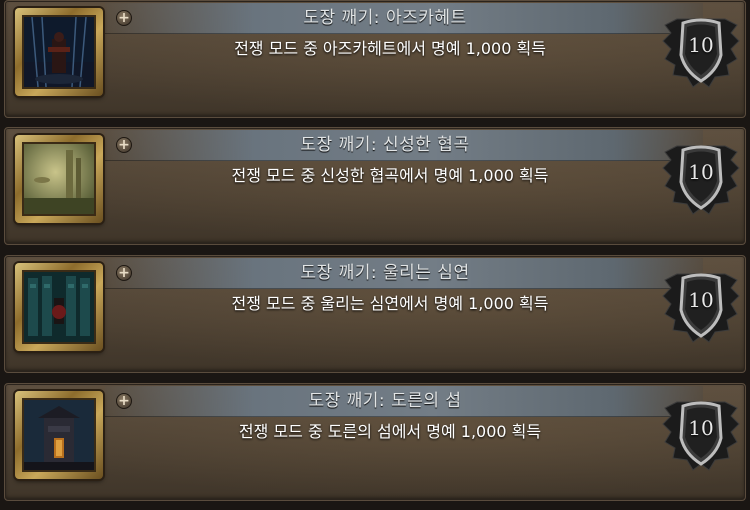 The image size is (750, 510). What do you see at coordinates (390, 303) in the screenshot?
I see `achievement-description: 전쟁 모드 중 울리는 심연에서 명예 1,000 획득` at bounding box center [390, 303].